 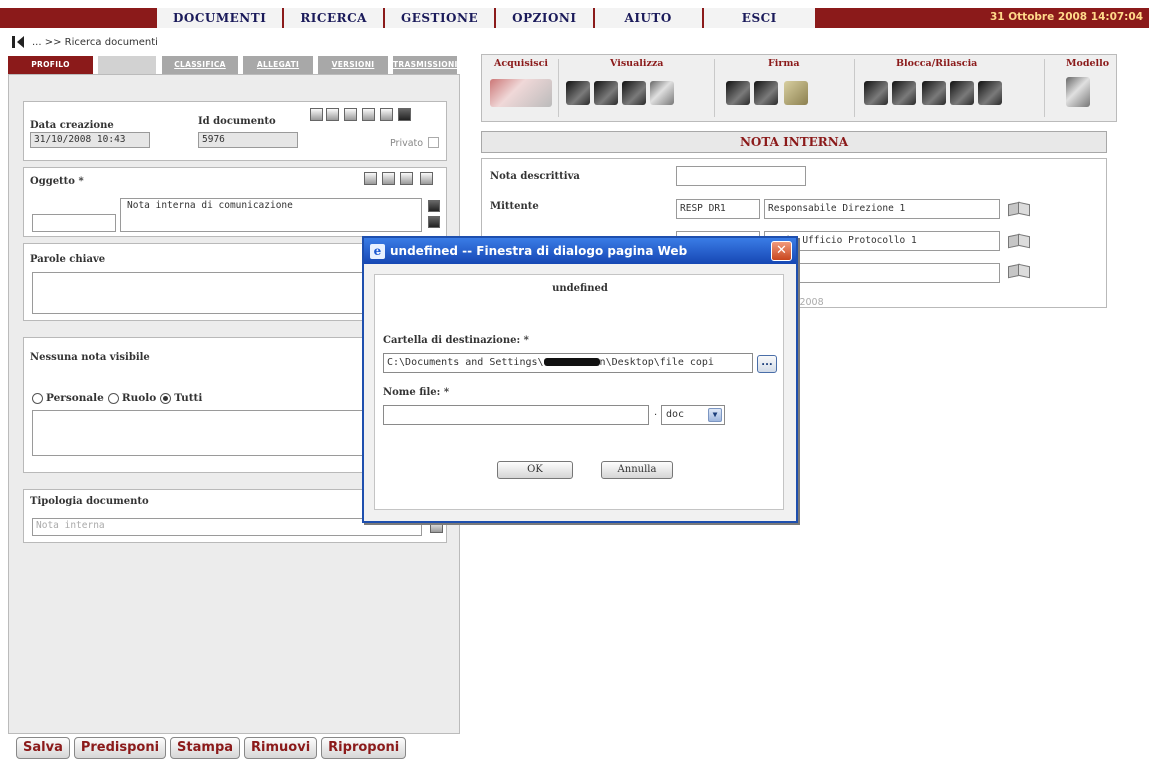 What do you see at coordinates (781, 251) in the screenshot?
I see `dialog-close-button: ✕` at bounding box center [781, 251].